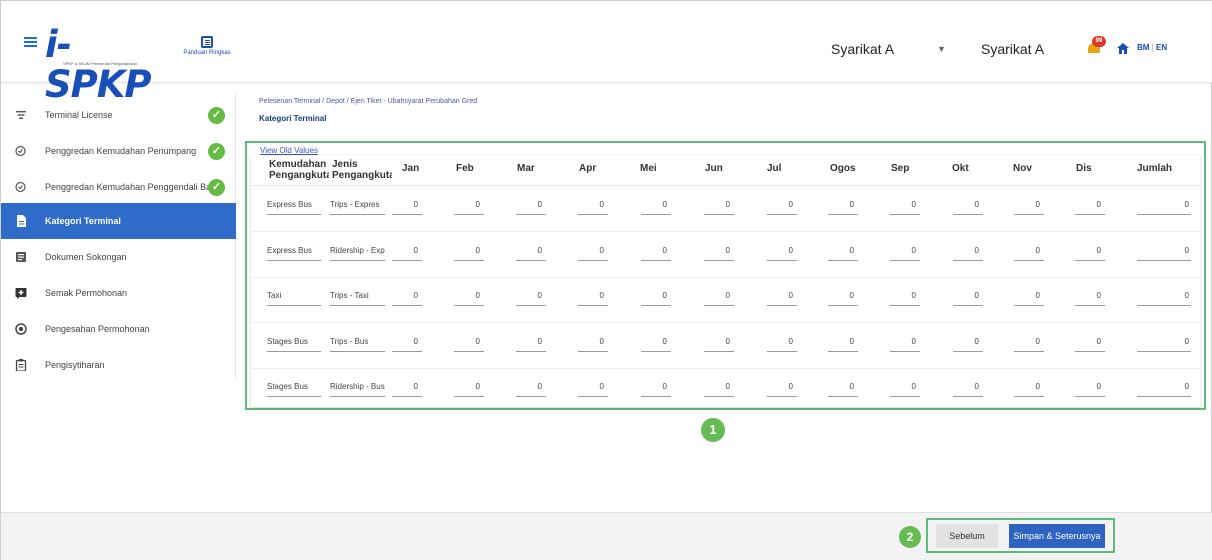 The image size is (1212, 560). I want to click on sidebar-item-pengisytiharan: Pengisytiharan, so click(118, 365).